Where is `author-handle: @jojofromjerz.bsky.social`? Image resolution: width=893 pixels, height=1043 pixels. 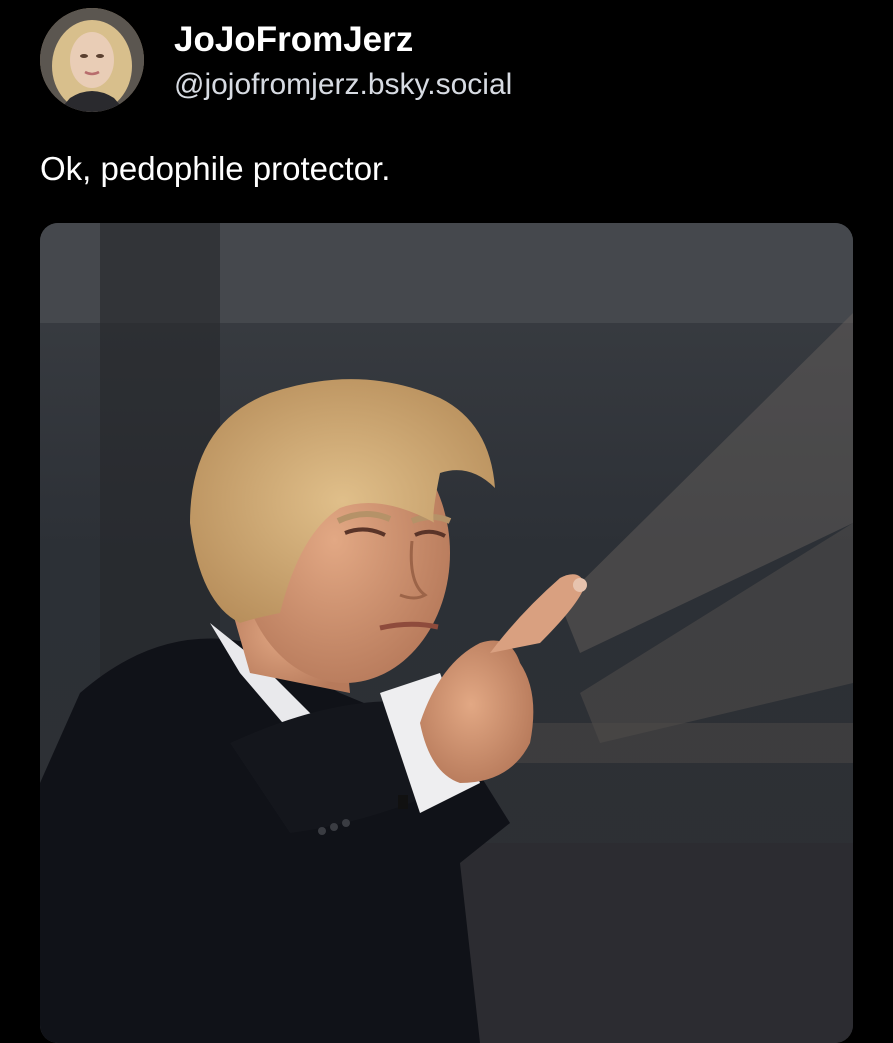 author-handle: @jojofromjerz.bsky.social is located at coordinates (343, 85).